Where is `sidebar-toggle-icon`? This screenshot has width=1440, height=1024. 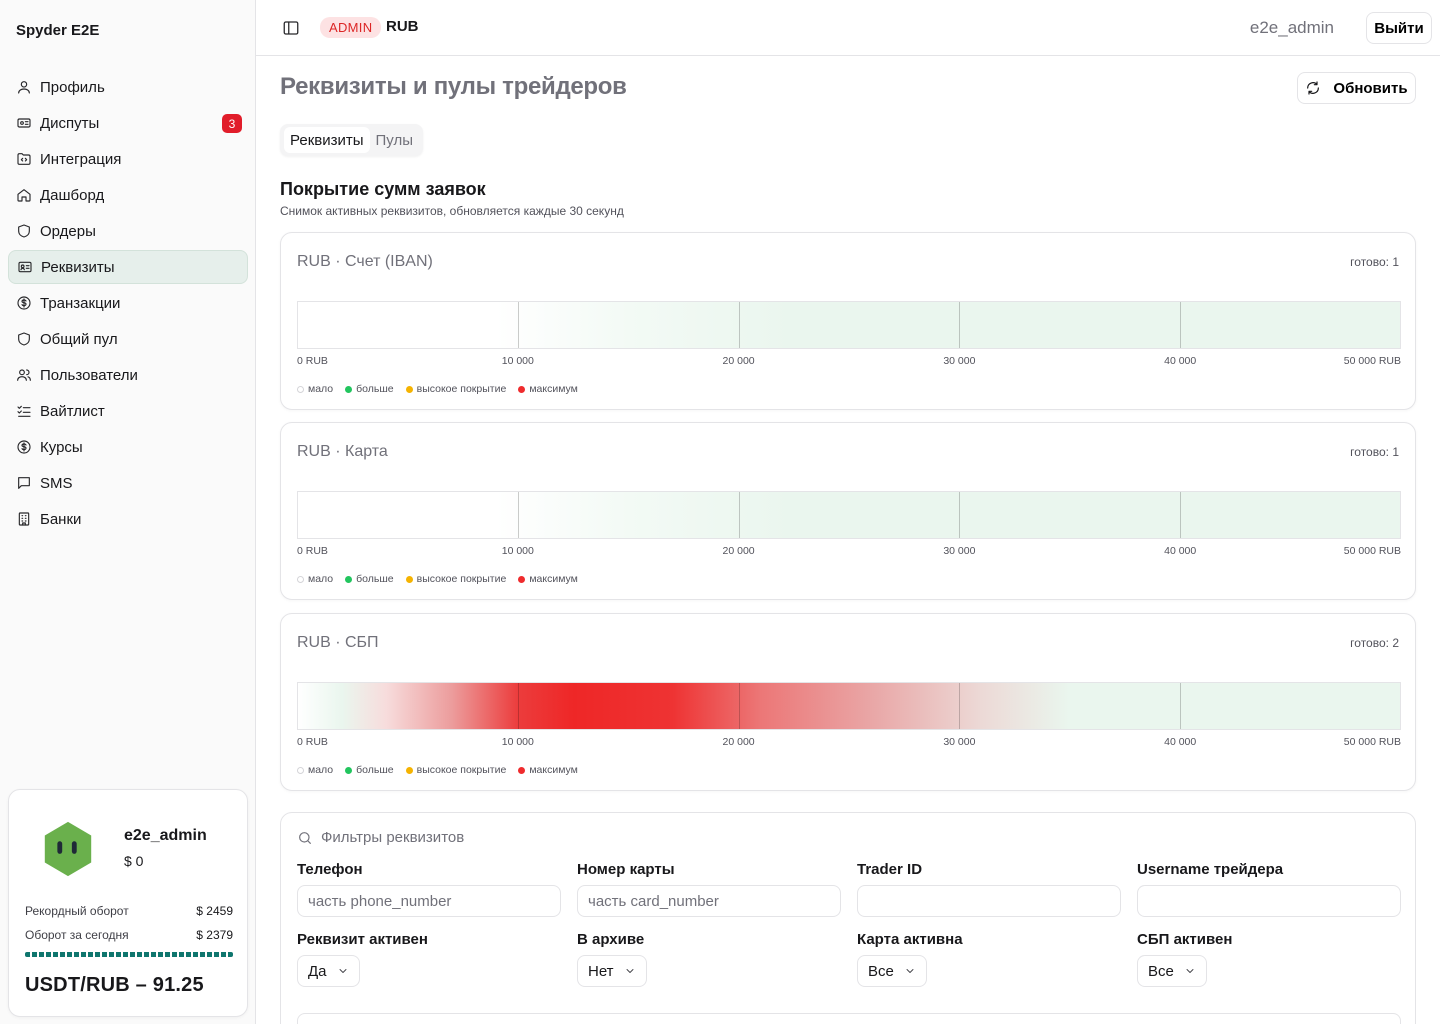 sidebar-toggle-icon is located at coordinates (291, 28).